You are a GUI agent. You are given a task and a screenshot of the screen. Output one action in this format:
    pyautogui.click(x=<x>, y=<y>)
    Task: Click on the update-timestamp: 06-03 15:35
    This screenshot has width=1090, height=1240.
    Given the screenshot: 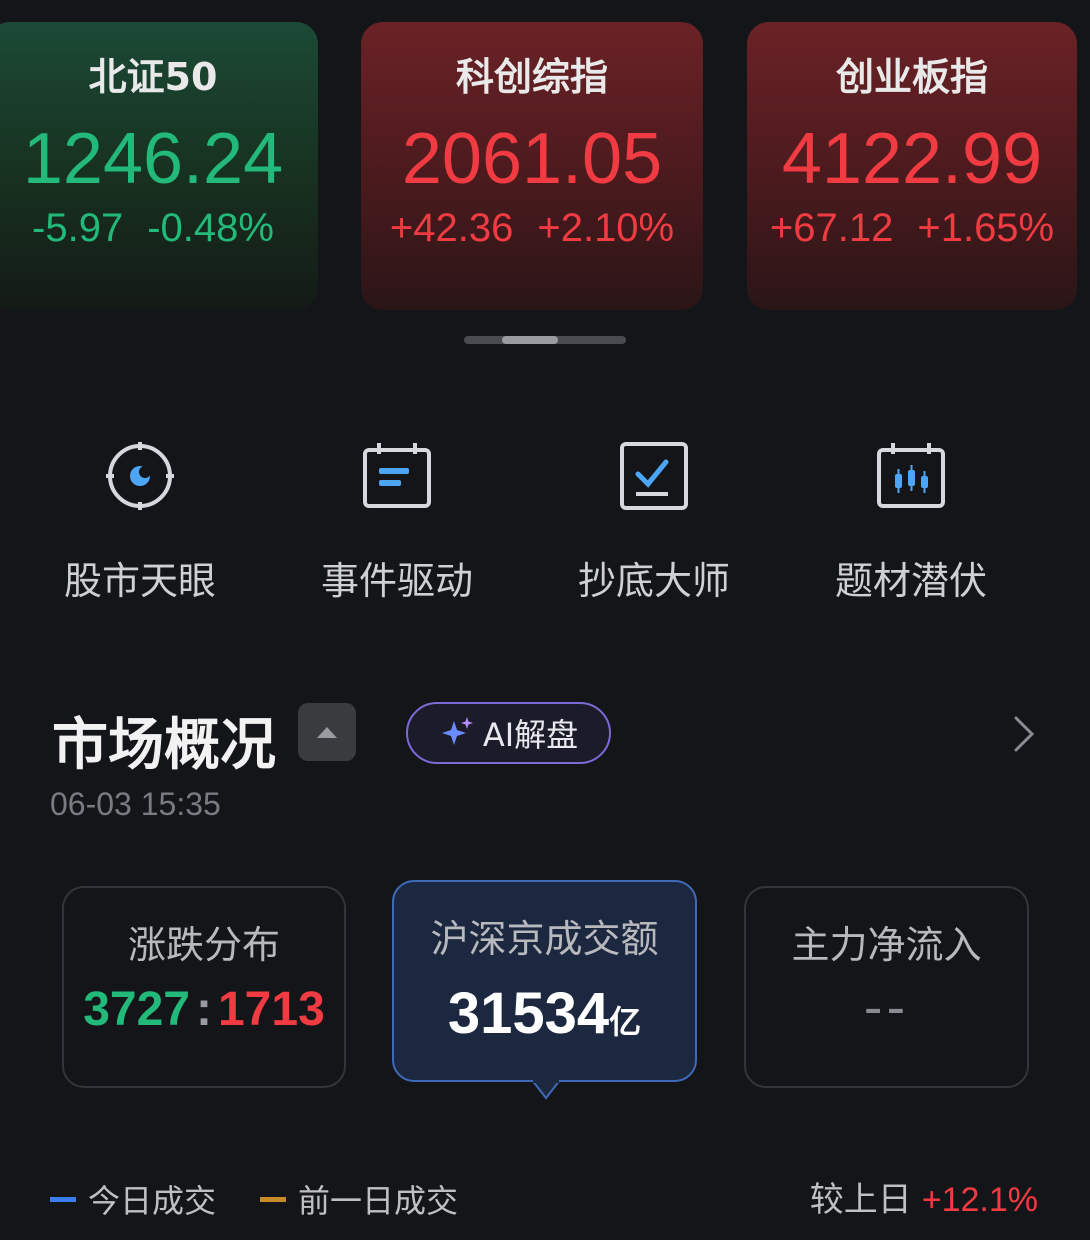 What is the action you would take?
    pyautogui.click(x=135, y=804)
    